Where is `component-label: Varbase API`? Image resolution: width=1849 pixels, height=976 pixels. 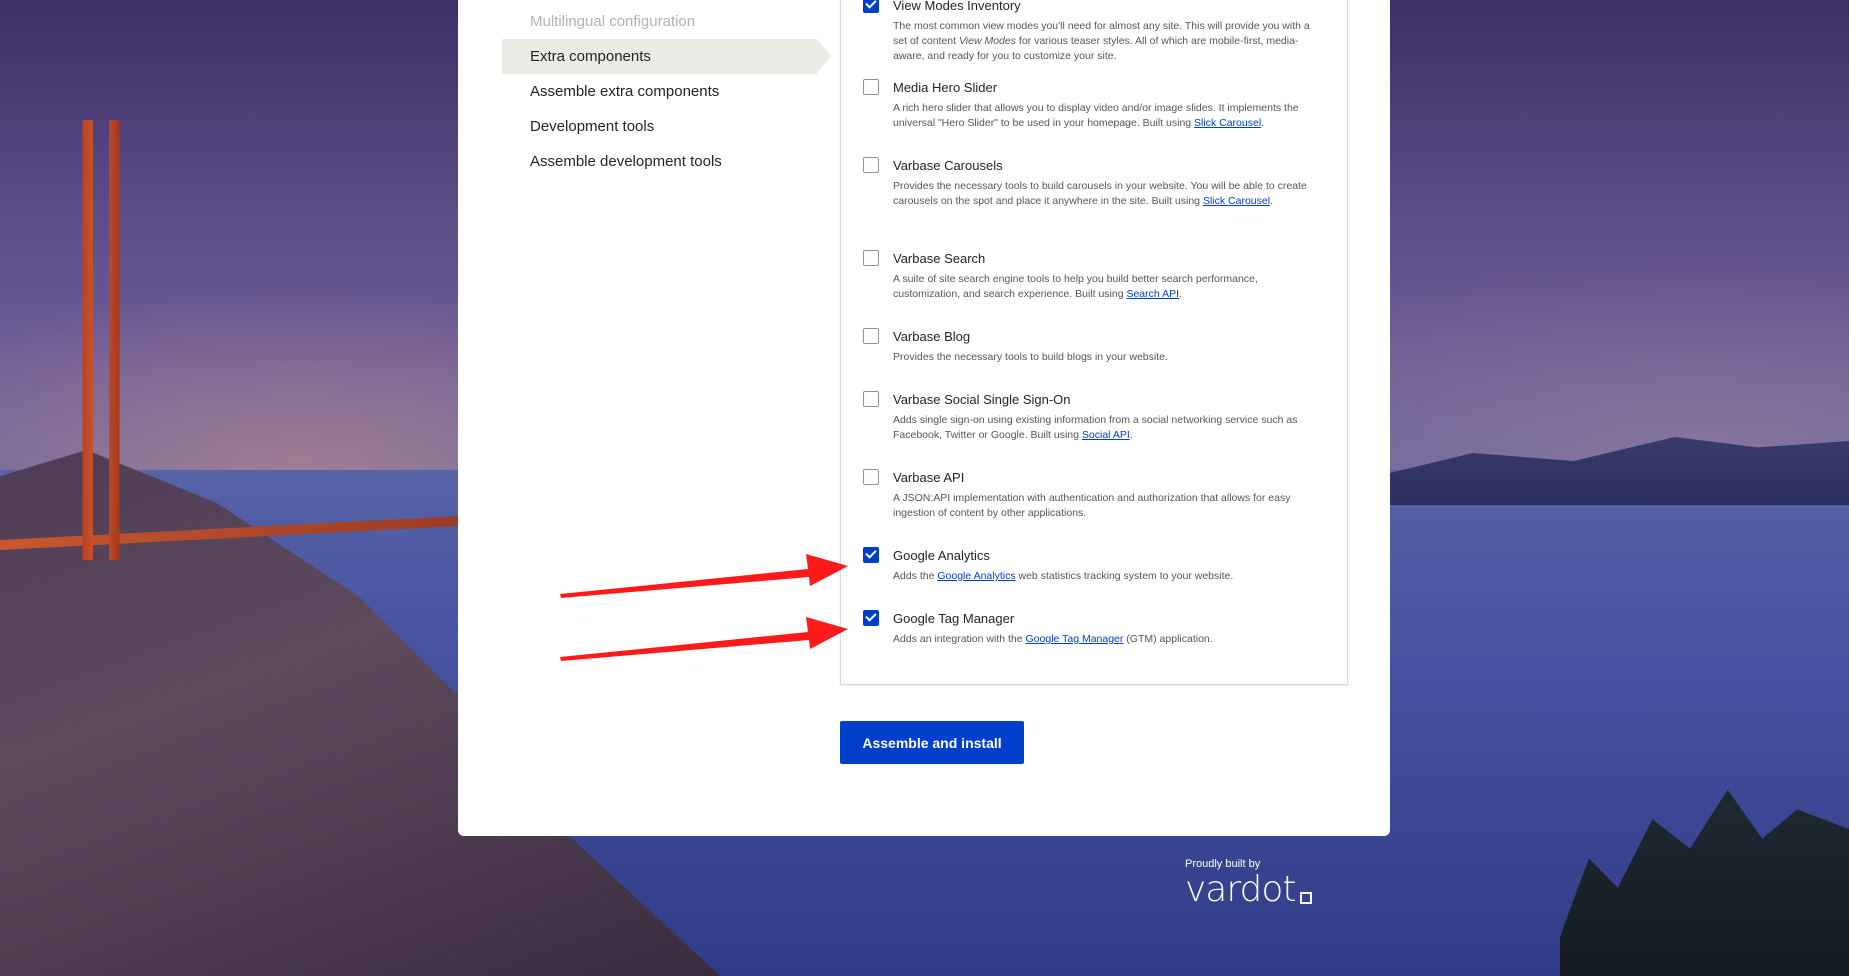
component-label: Varbase API is located at coordinates (929, 477).